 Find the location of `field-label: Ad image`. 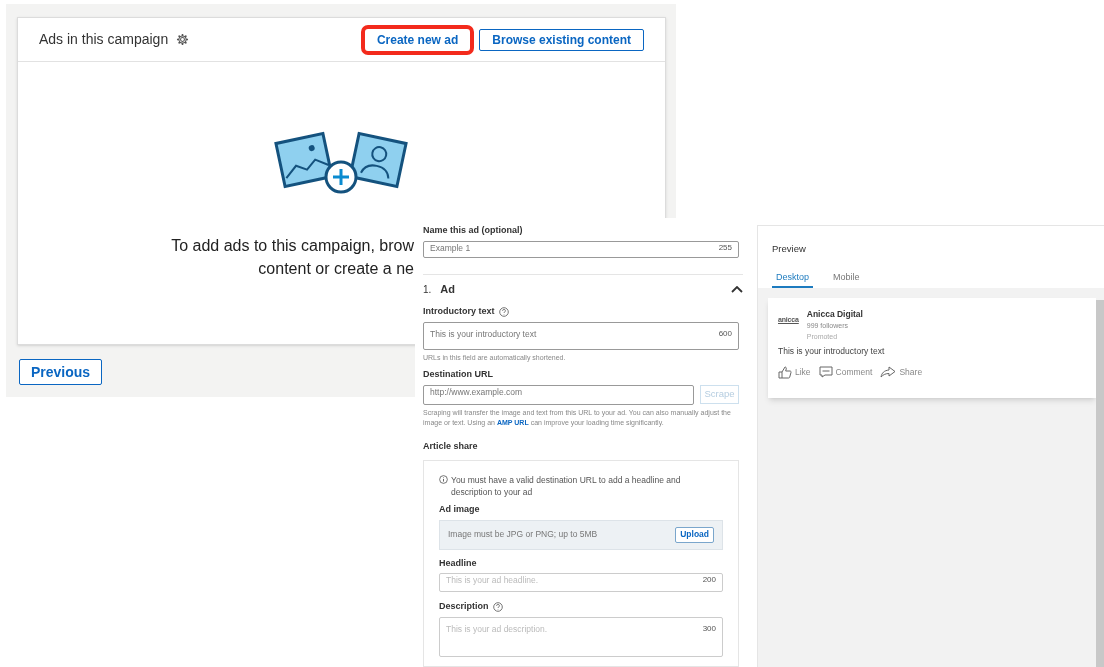

field-label: Ad image is located at coordinates (460, 510).